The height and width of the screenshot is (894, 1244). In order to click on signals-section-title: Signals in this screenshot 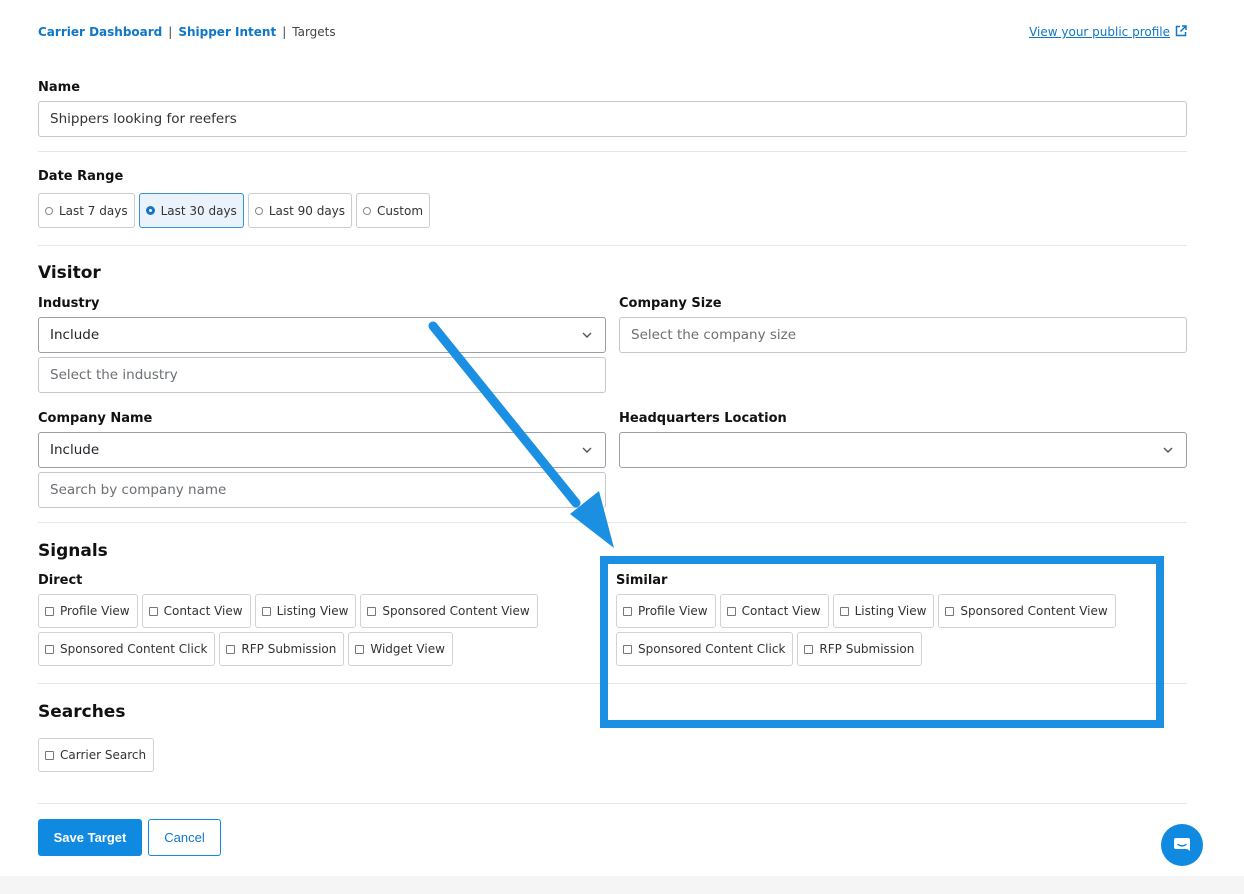, I will do `click(73, 551)`.